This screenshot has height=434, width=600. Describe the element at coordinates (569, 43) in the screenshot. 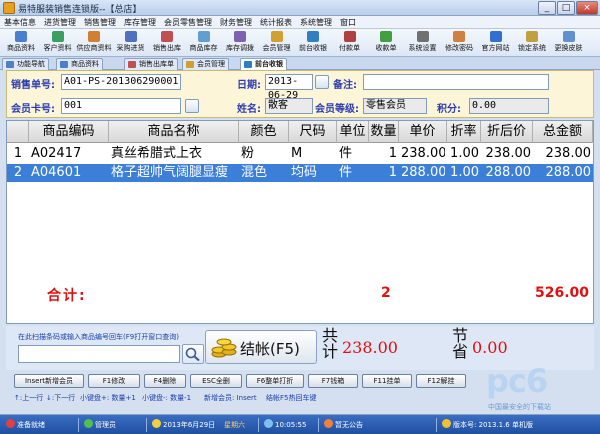

I see `toolbar-button-15: 更换皮肤` at that location.